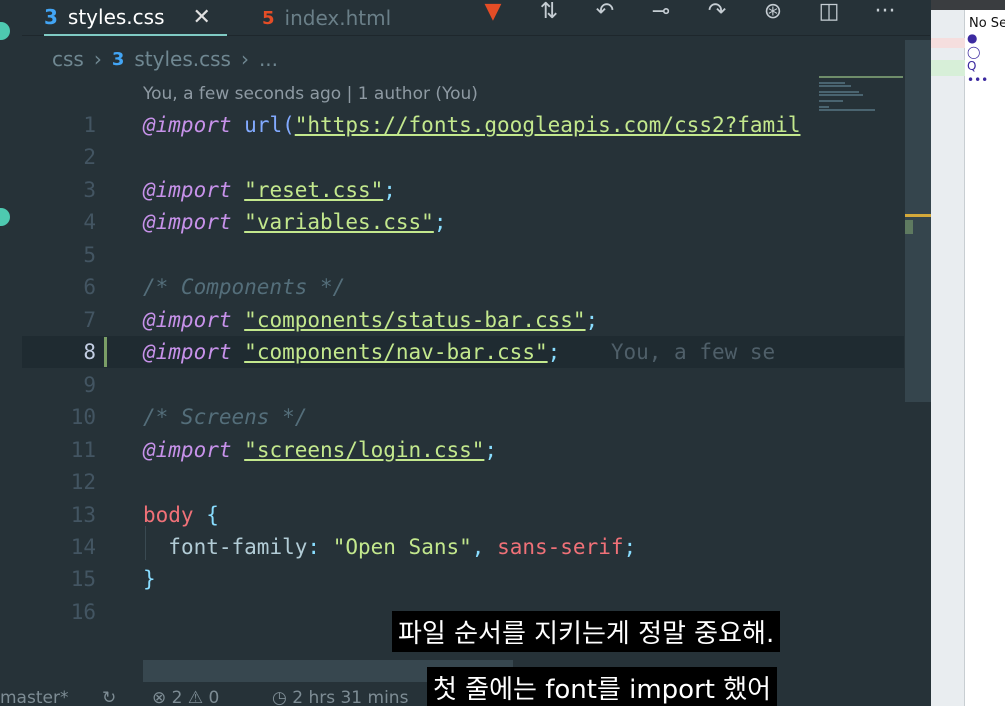  Describe the element at coordinates (5, 31) in the screenshot. I see `accounts-badge-icon` at that location.